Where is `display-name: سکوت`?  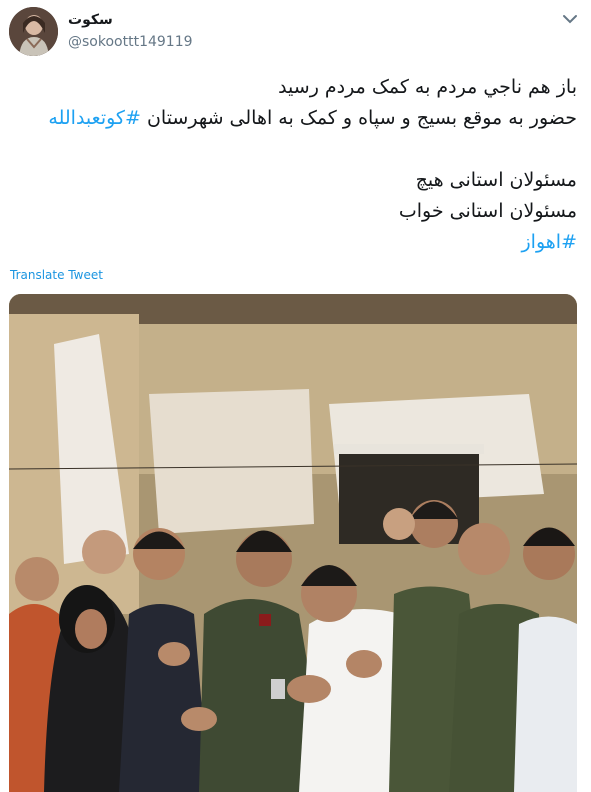
display-name: سکوت is located at coordinates (90, 20).